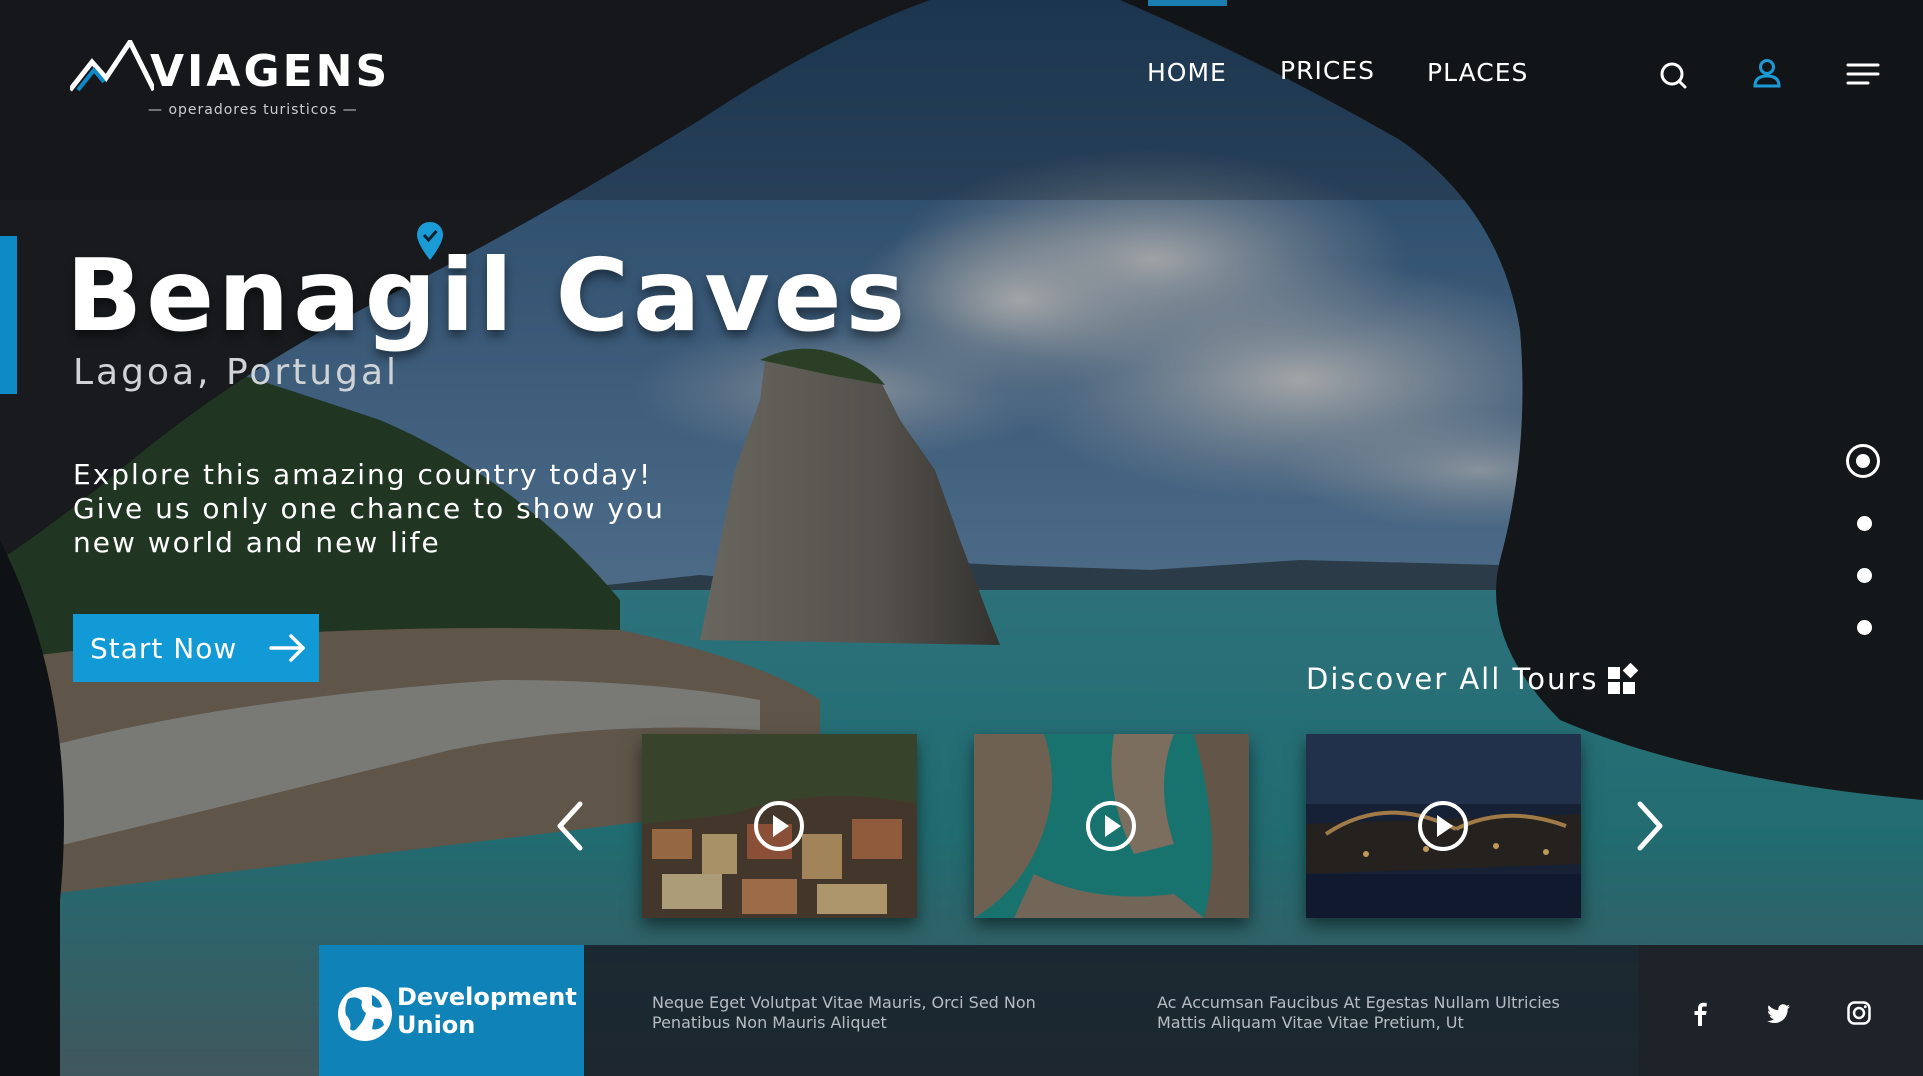  I want to click on partner-name: Development Union, so click(487, 1011).